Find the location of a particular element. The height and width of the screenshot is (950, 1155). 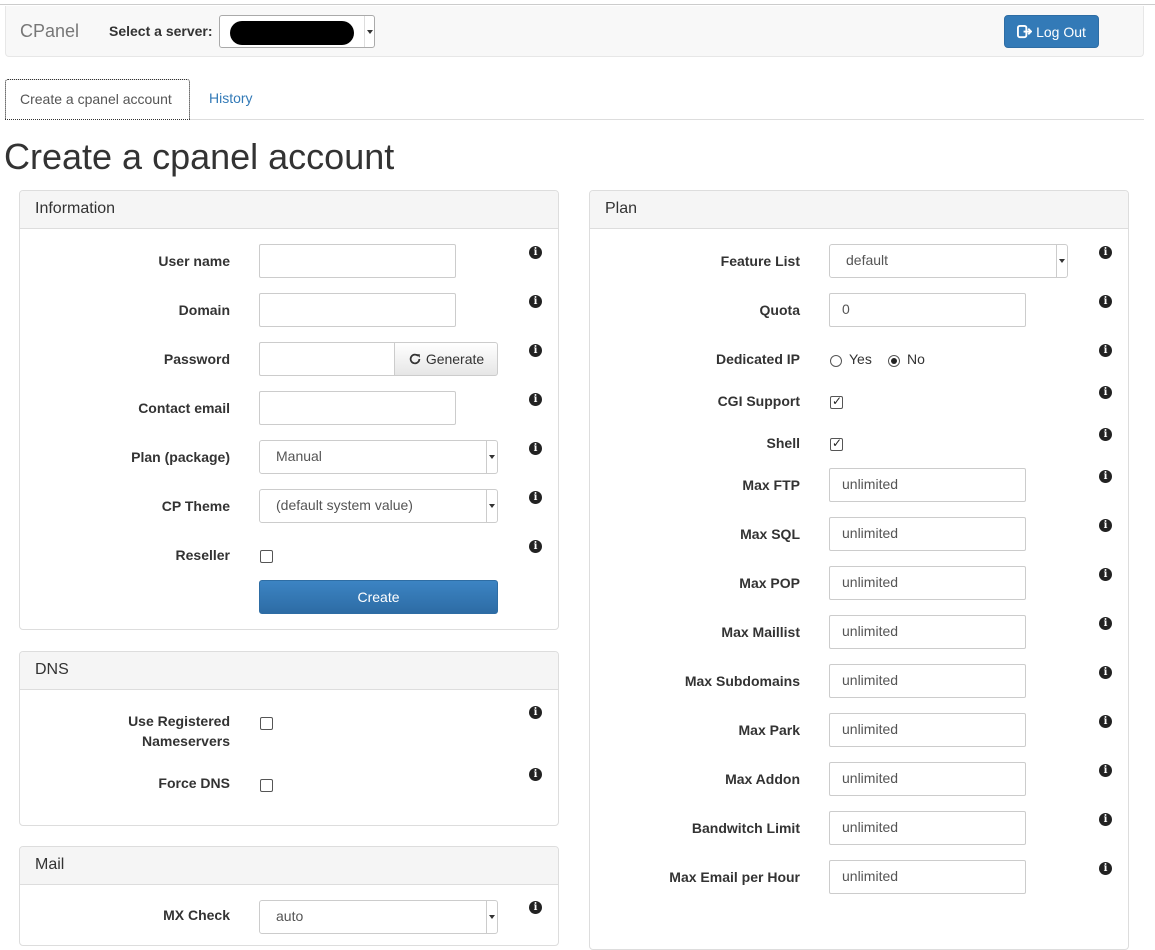

window-top-edge is located at coordinates (577, 2).